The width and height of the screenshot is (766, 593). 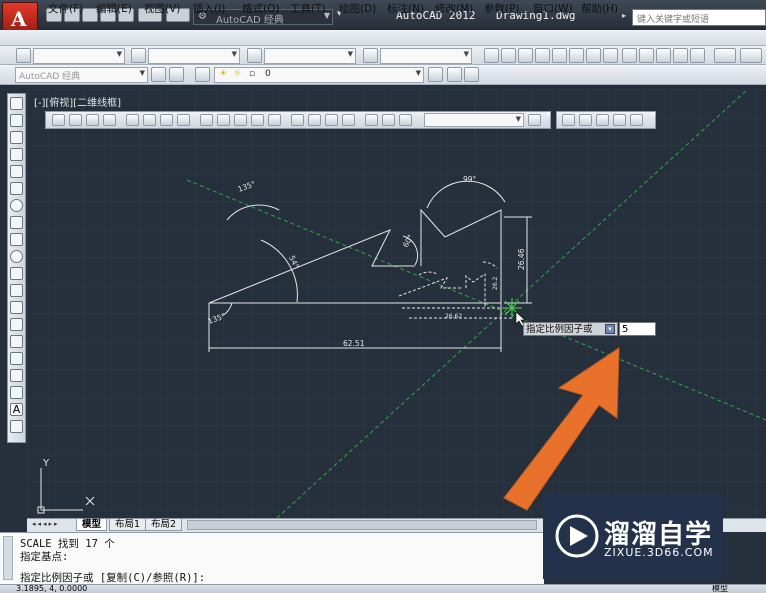 What do you see at coordinates (16, 222) in the screenshot?
I see `revcloud-icon` at bounding box center [16, 222].